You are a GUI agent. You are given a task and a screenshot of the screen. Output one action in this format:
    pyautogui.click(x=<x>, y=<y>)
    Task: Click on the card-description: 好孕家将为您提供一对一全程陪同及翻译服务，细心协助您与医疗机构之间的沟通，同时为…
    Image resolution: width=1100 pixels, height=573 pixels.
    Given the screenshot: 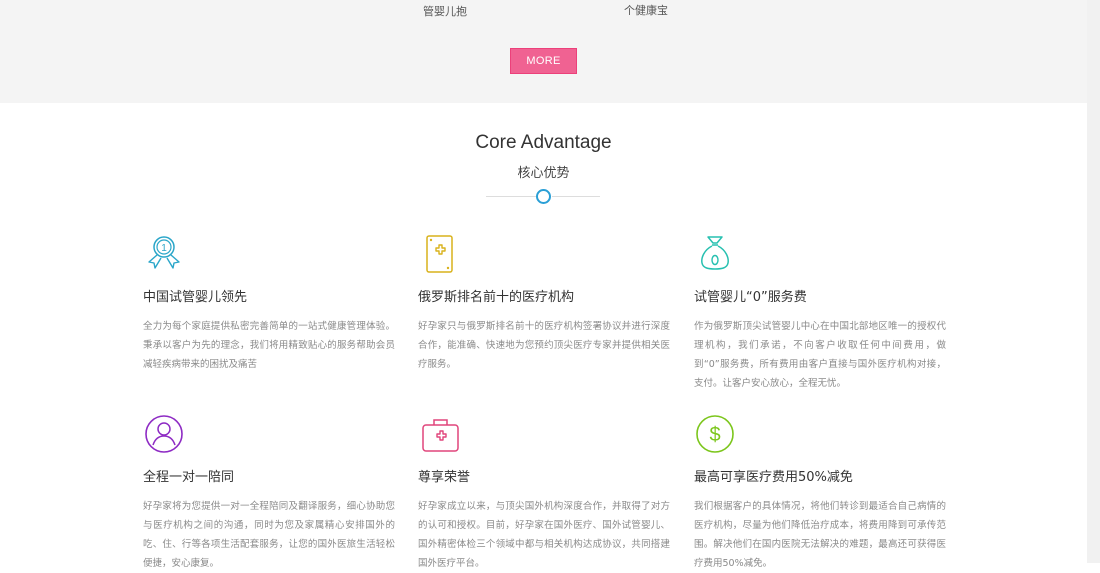 What is the action you would take?
    pyautogui.click(x=269, y=535)
    